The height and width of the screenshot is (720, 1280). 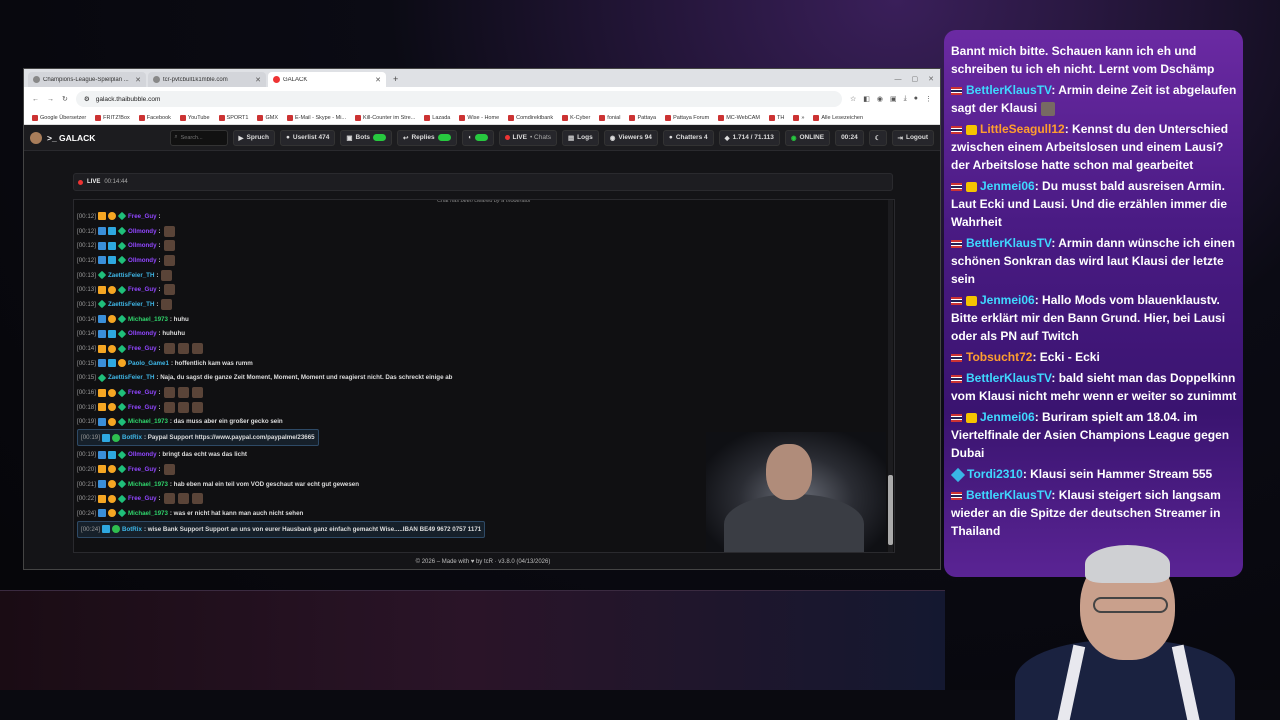 I want to click on extension-icon: ◧, so click(x=866, y=99).